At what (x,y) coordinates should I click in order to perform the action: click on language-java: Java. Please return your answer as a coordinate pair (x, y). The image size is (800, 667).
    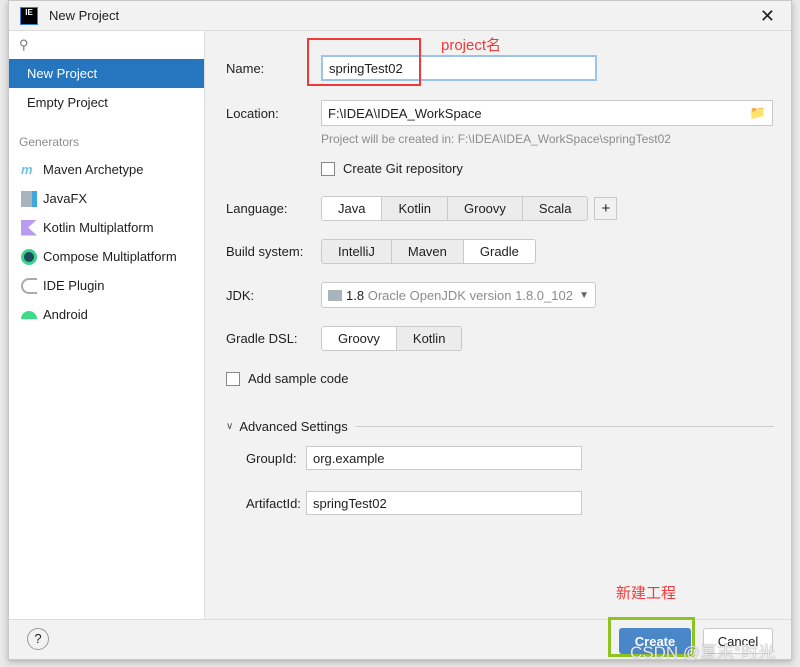
    Looking at the image, I should click on (352, 208).